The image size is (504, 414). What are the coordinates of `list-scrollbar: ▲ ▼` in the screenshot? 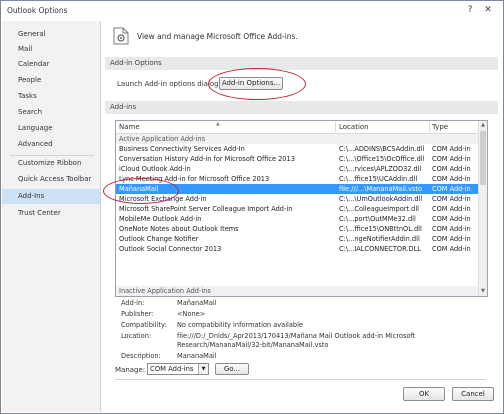 It's located at (482, 208).